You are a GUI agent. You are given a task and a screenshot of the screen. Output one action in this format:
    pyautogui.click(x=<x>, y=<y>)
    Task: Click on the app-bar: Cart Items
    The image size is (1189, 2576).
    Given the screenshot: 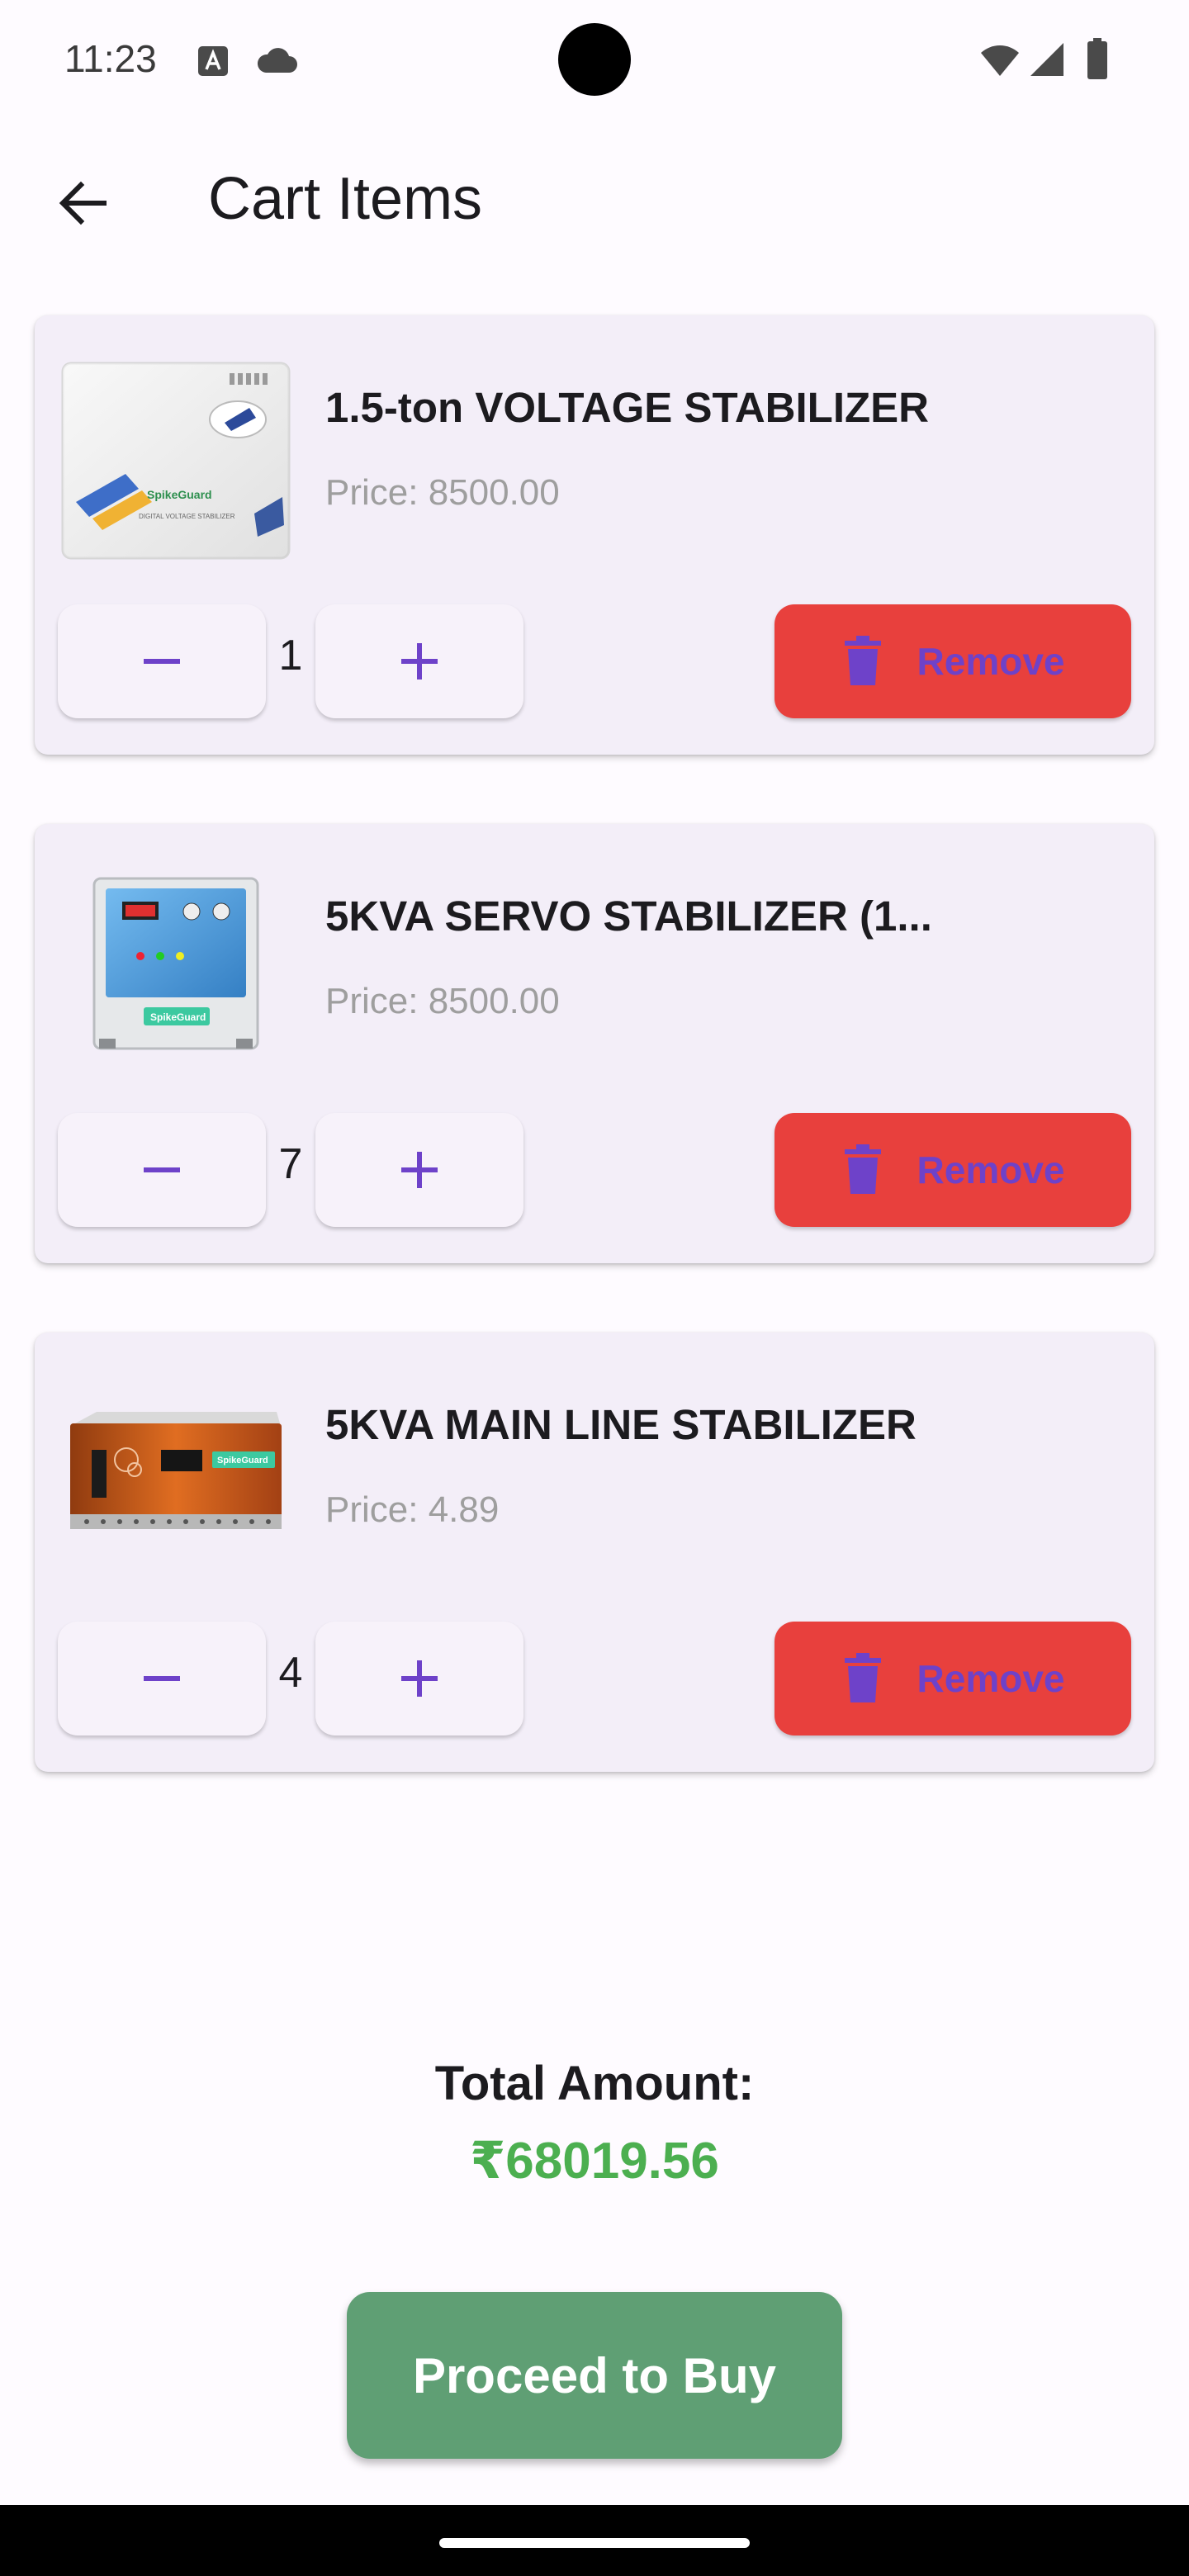 What is the action you would take?
    pyautogui.click(x=594, y=198)
    